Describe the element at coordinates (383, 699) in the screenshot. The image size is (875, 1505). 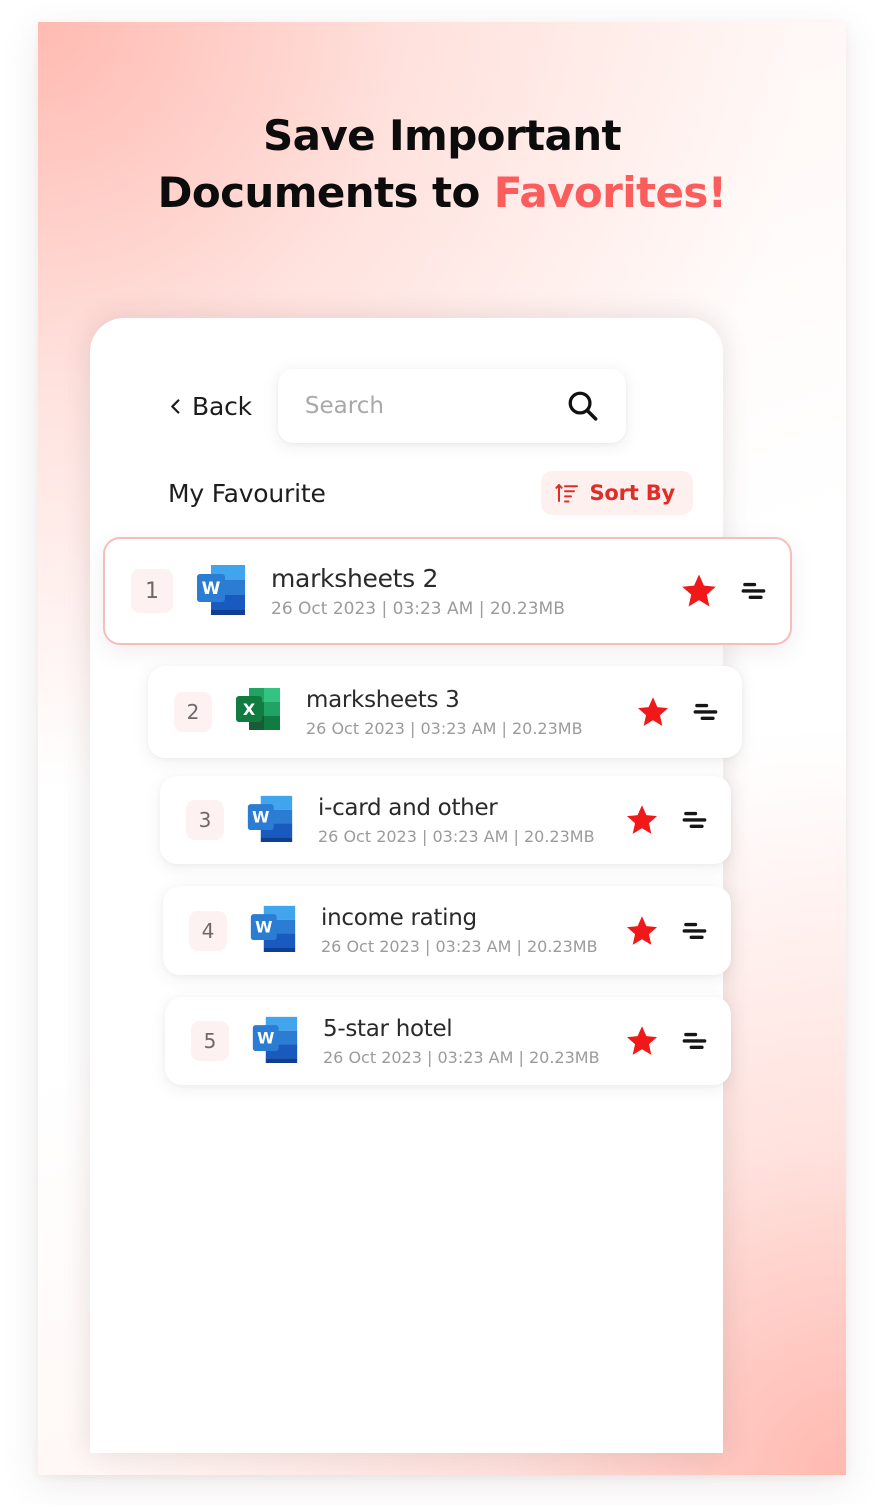
I see `file-name: marksheets 3` at that location.